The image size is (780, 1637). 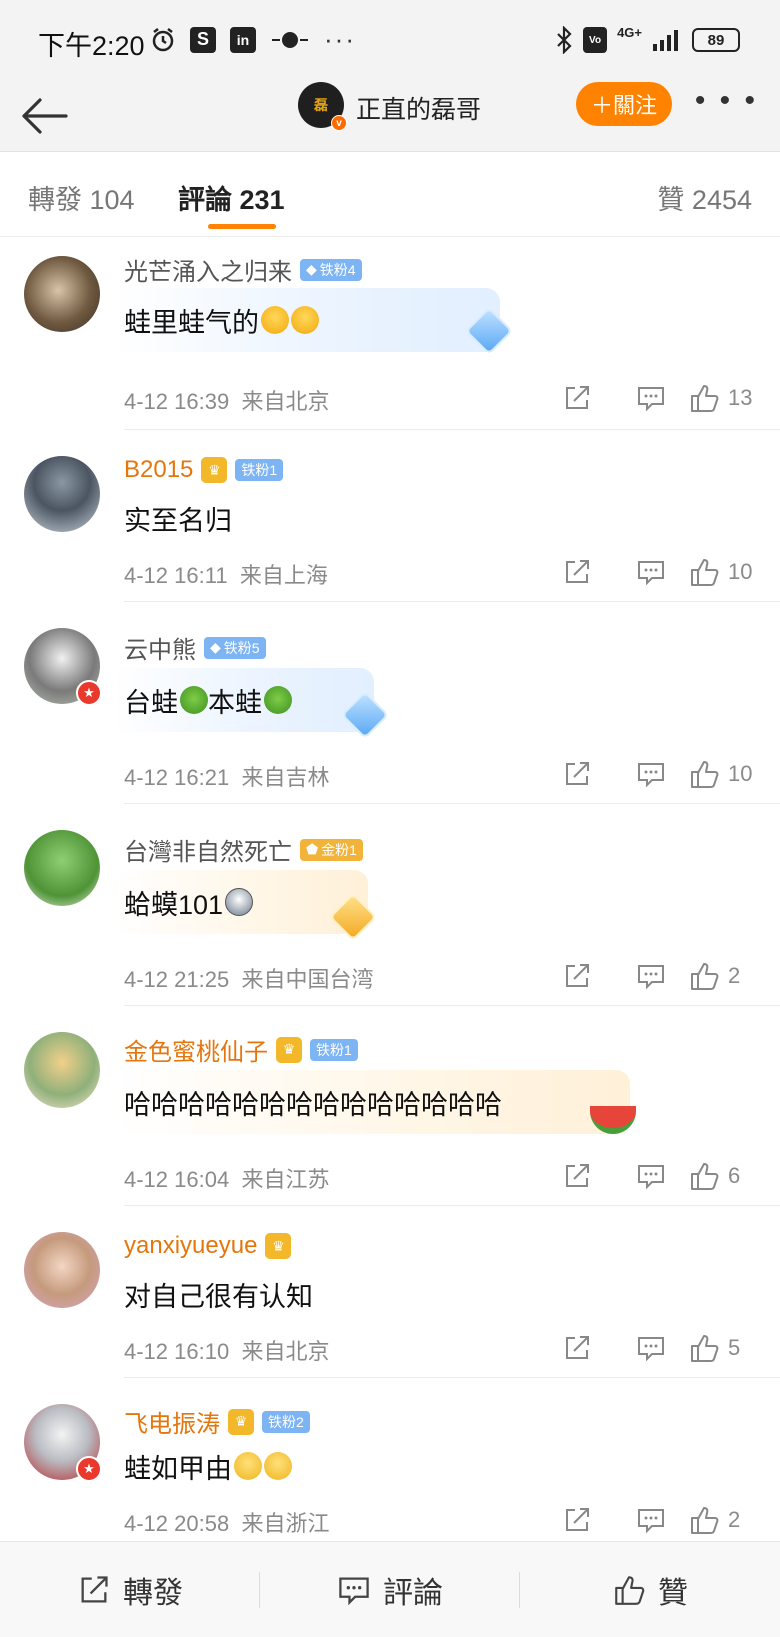 What do you see at coordinates (307, 979) in the screenshot?
I see `comment-location: 来自中国台湾` at bounding box center [307, 979].